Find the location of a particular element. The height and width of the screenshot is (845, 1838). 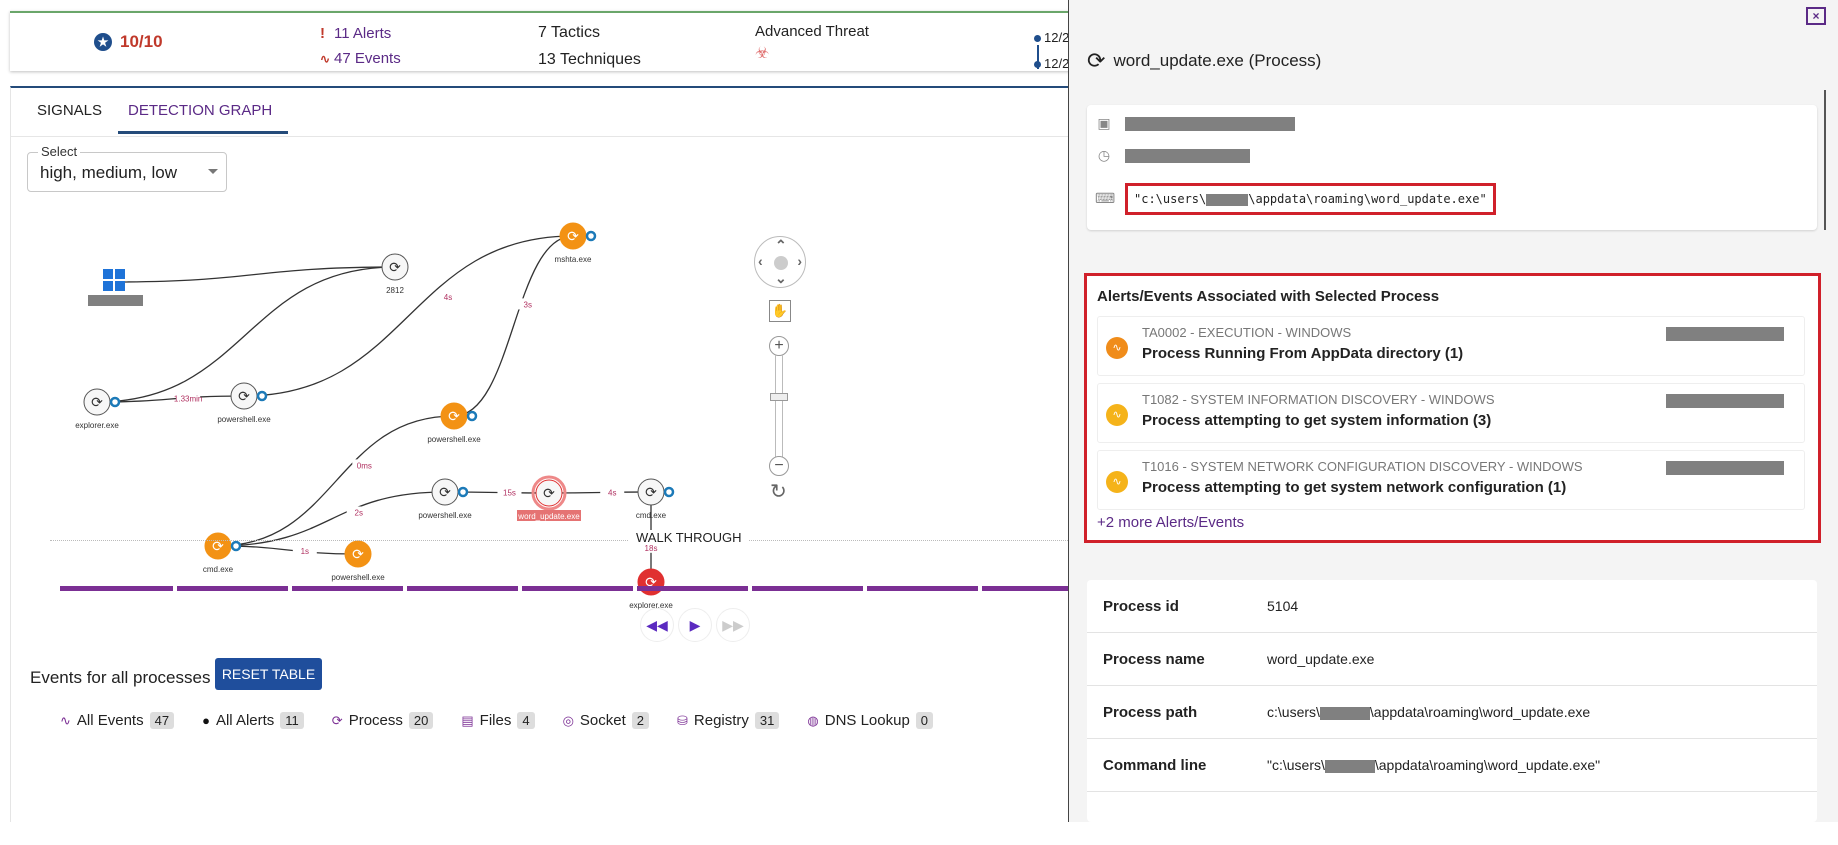

file-icon: ▤ is located at coordinates (467, 720).